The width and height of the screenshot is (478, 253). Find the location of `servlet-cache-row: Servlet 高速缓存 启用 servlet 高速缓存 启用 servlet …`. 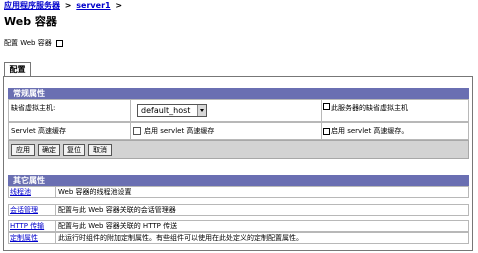

servlet-cache-row: Servlet 高速缓存 启用 servlet 高速缓存 启用 servlet … is located at coordinates (238, 131).